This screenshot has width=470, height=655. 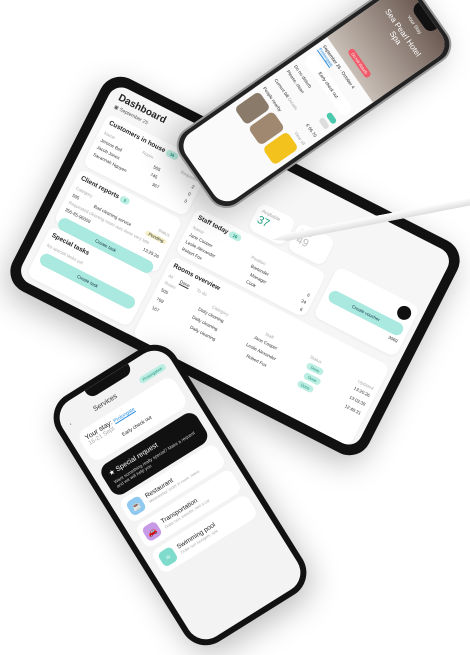 What do you see at coordinates (152, 531) in the screenshot?
I see `car-icon: 🚗` at bounding box center [152, 531].